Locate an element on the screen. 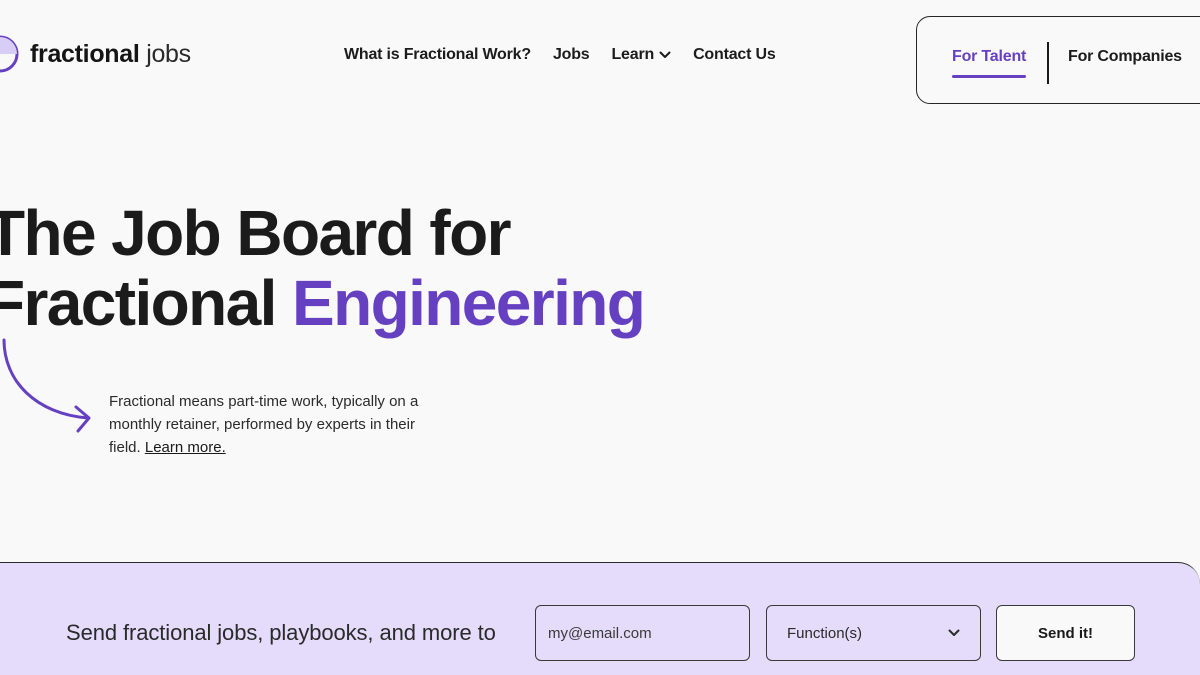  hero-title: The Job Board for Fractional Engineering is located at coordinates (323, 268).